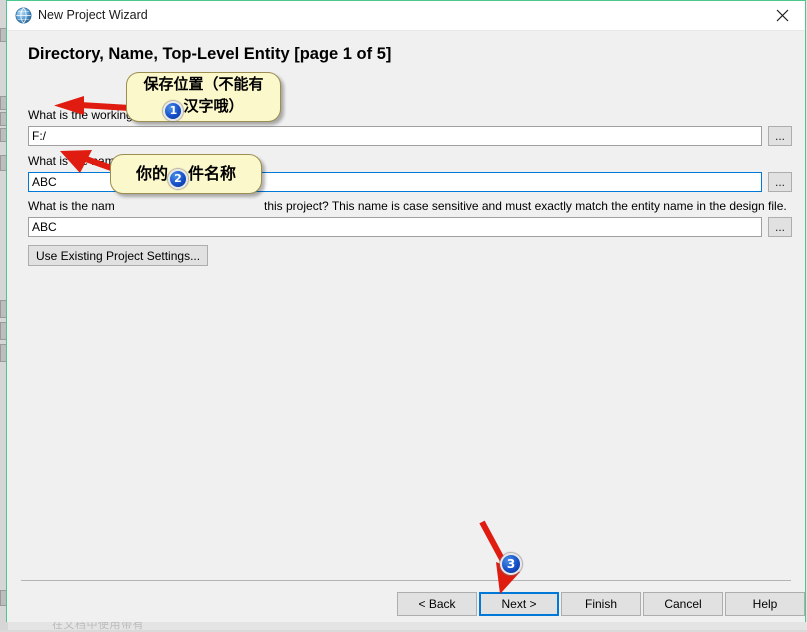 The width and height of the screenshot is (807, 632). What do you see at coordinates (406, 16) in the screenshot?
I see `title-bar: New Project Wizard` at bounding box center [406, 16].